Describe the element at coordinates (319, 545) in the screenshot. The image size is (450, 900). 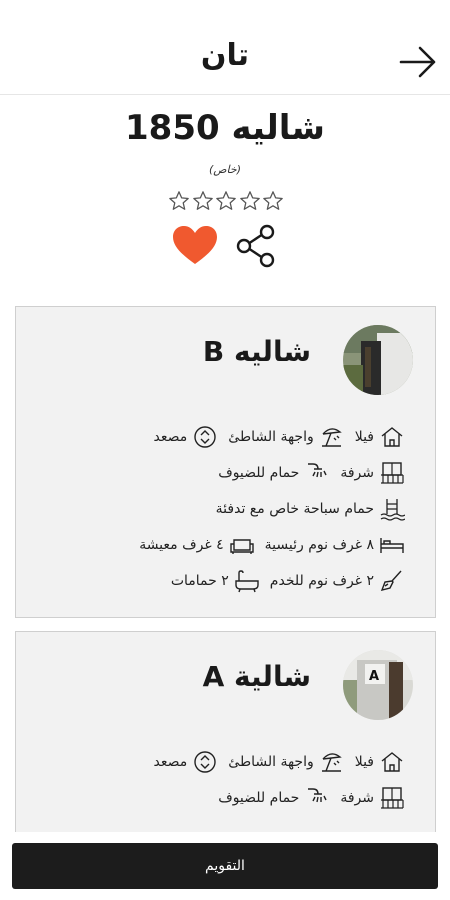
I see `feature-label: ٨ غرف نوم رئيسية` at that location.